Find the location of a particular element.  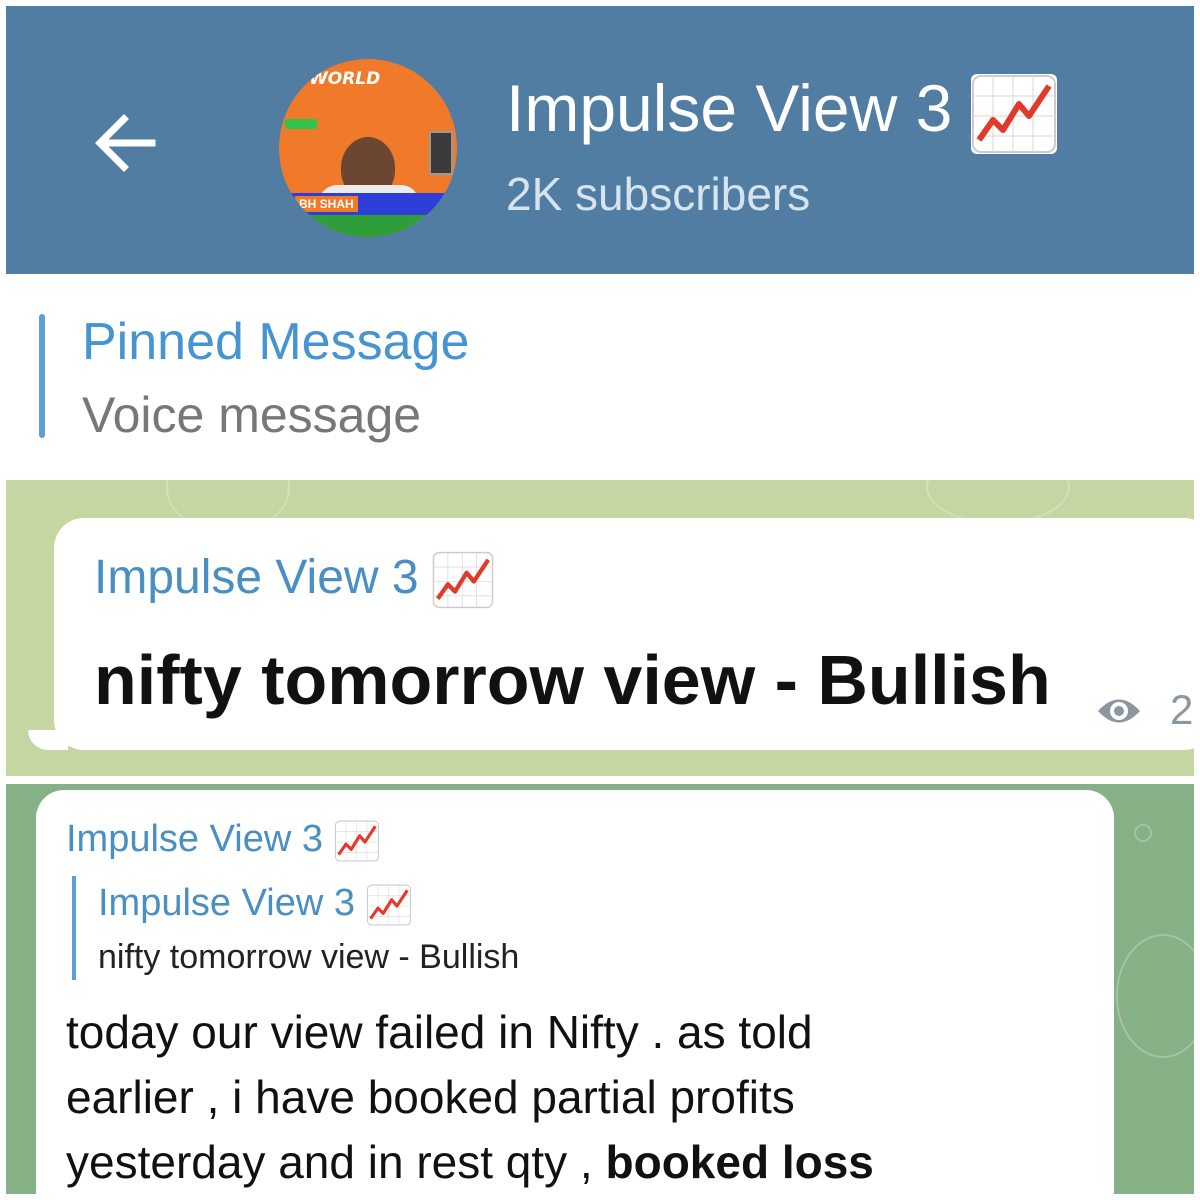

panel-divider is located at coordinates (600, 780).